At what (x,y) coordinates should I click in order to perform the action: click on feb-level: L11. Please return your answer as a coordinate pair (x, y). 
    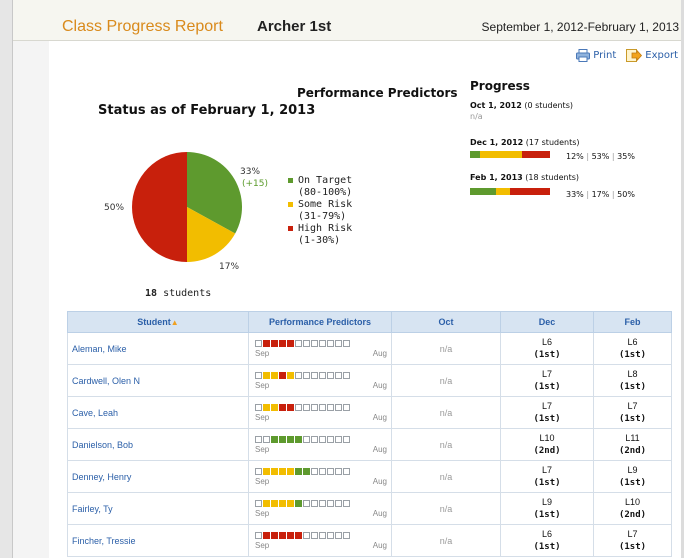
    Looking at the image, I should click on (632, 438).